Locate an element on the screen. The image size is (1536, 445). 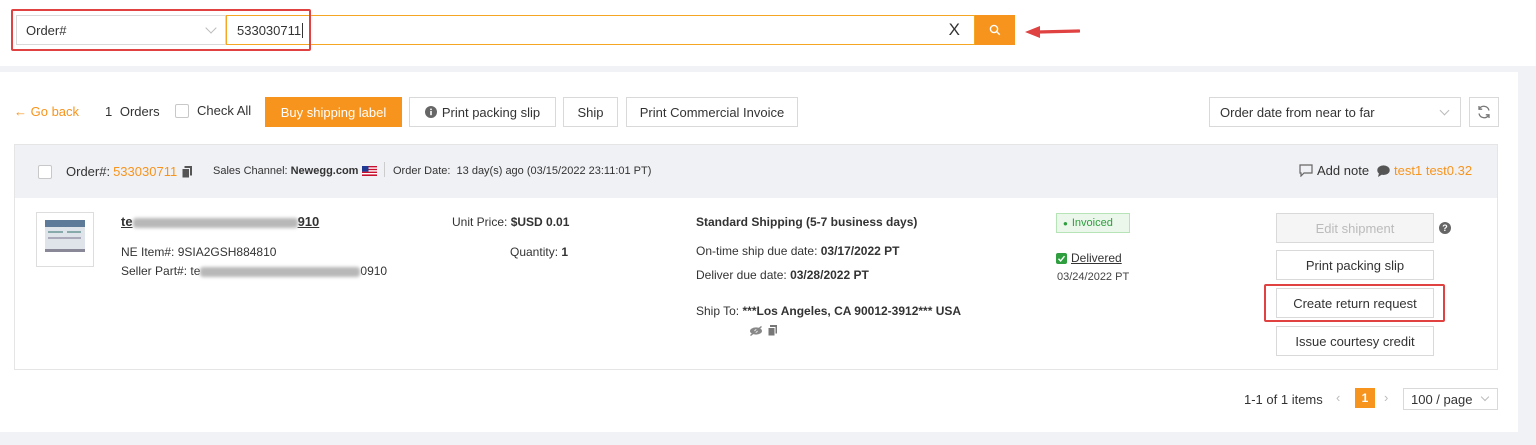
print-packing-slip-button: Print packing slip is located at coordinates (482, 112).